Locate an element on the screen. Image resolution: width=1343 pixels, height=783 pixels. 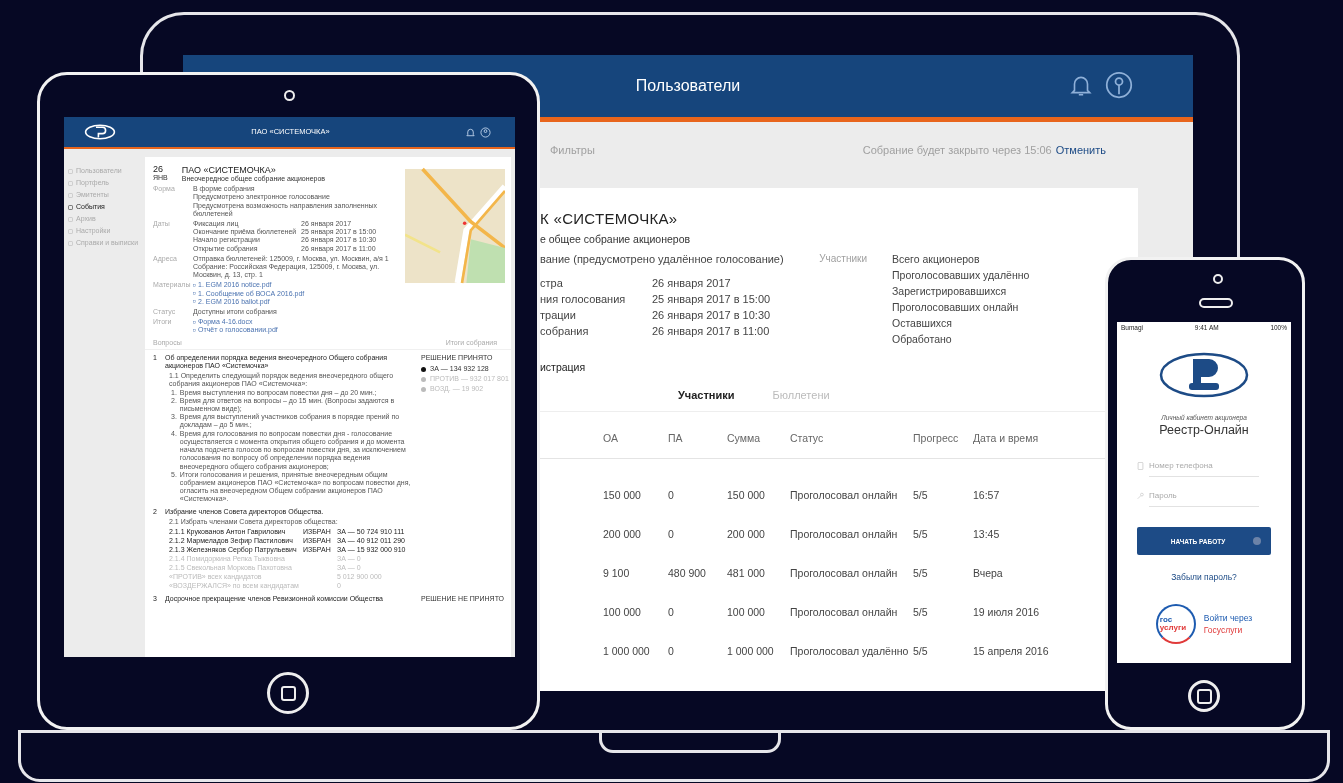
user-icon is located at coordinates (1119, 85).